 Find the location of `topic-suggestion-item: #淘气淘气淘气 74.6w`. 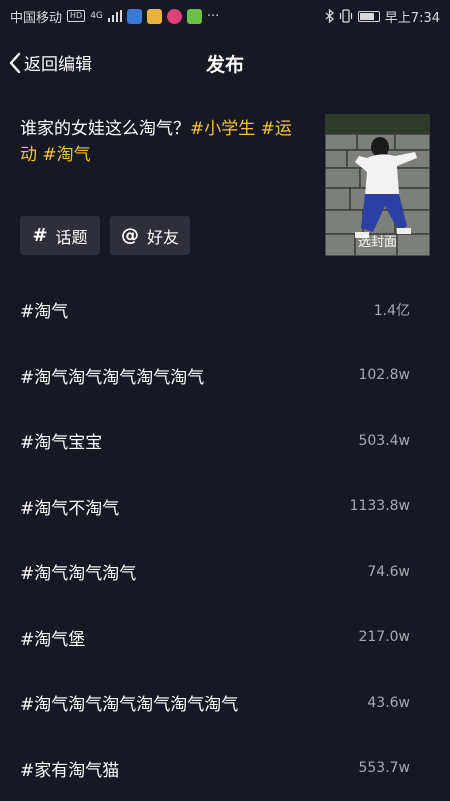

topic-suggestion-item: #淘气淘气淘气 74.6w is located at coordinates (225, 572).